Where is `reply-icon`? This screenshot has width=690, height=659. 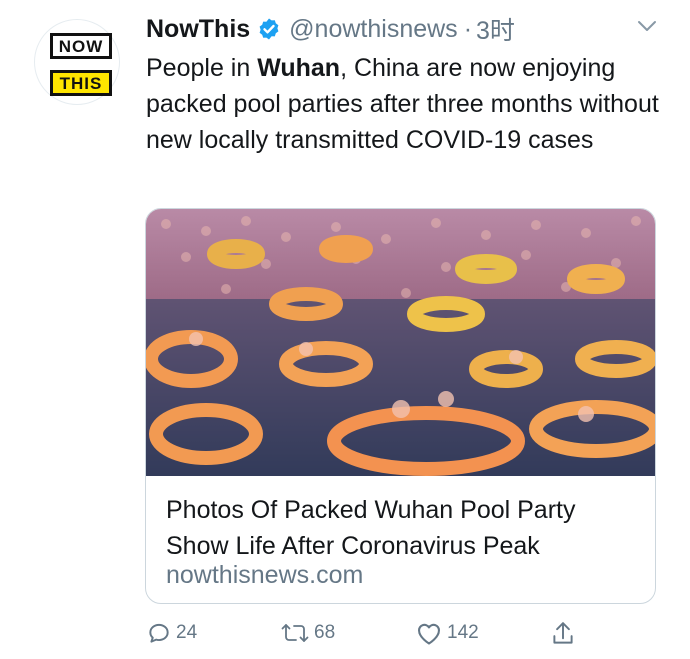 reply-icon is located at coordinates (159, 633).